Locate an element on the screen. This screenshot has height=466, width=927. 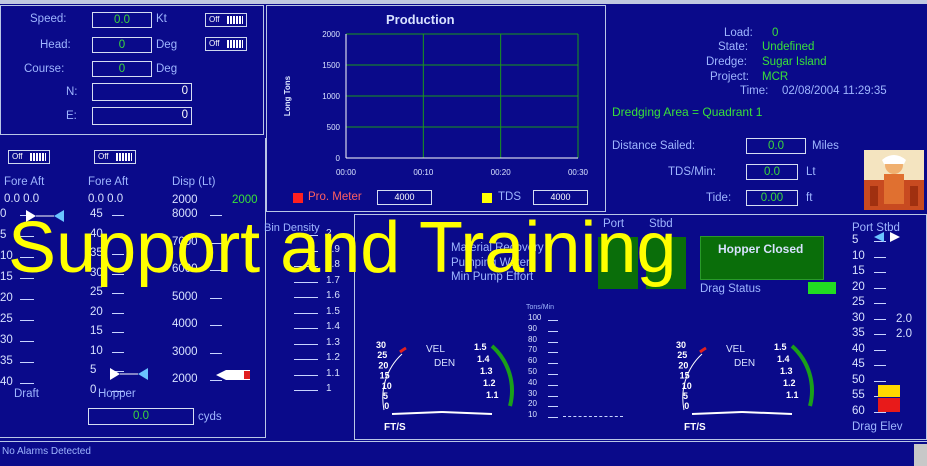
bin-density-scale-label: 1.1 is located at coordinates (333, 373).